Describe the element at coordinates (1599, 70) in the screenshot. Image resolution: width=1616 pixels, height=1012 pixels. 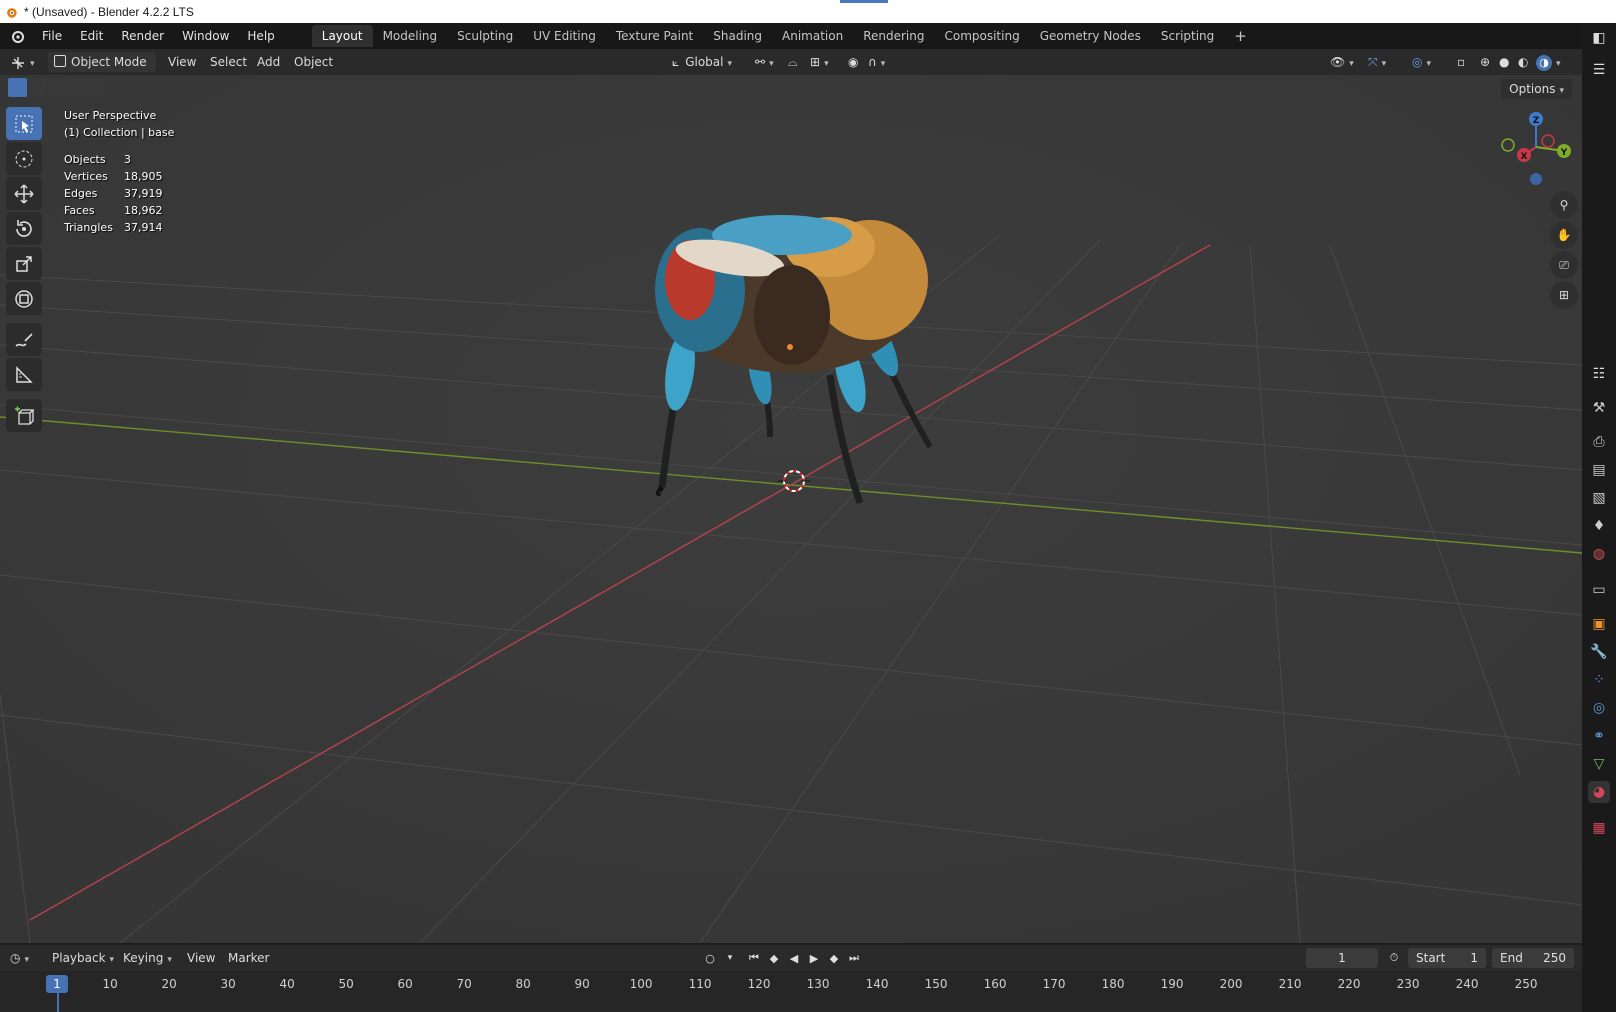
I see `outliner-toggle-button: ☰` at that location.